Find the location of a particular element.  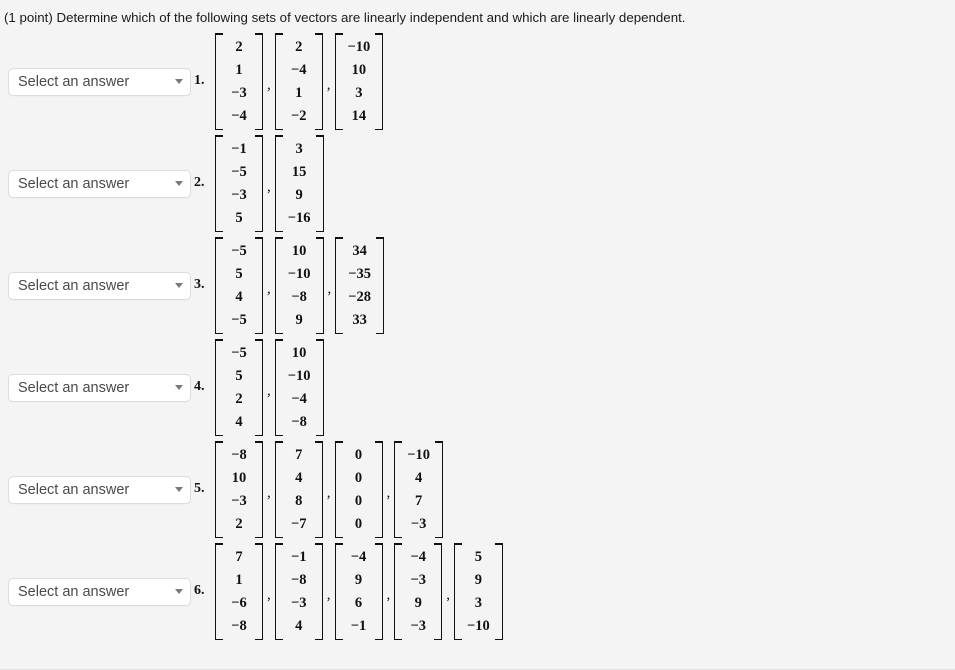

vector-set: −8 10 −3 2, 7 4 8 −7, 0 0 0 0, −10 4 7 −3 is located at coordinates (329, 490).